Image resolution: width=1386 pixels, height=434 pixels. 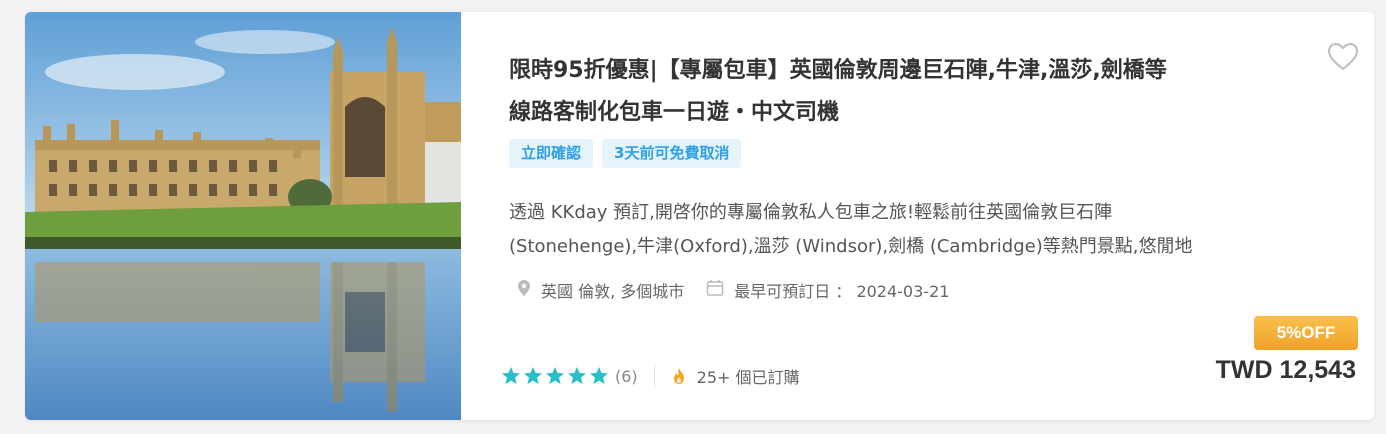 What do you see at coordinates (551, 153) in the screenshot?
I see `tag-instant-confirm: 立即確認` at bounding box center [551, 153].